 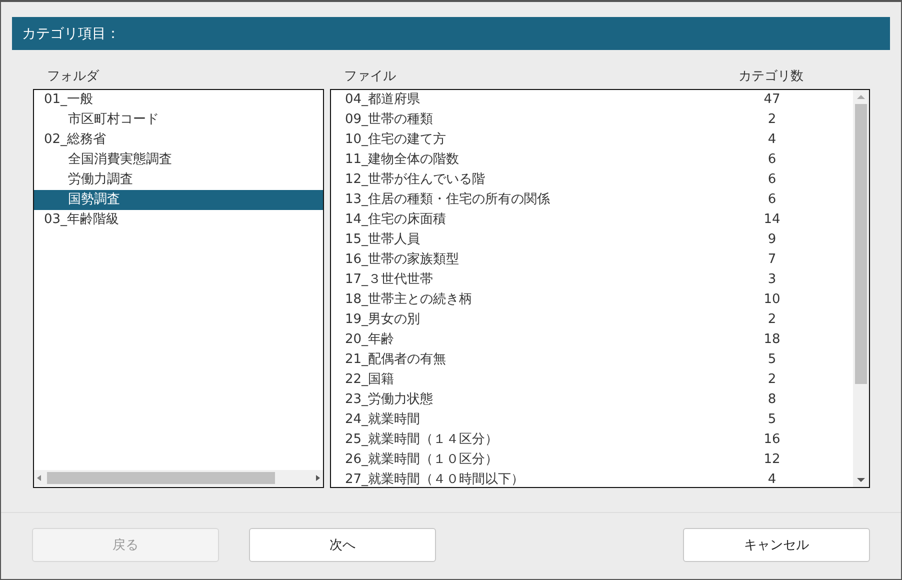 I want to click on category-count: 12, so click(x=772, y=460).